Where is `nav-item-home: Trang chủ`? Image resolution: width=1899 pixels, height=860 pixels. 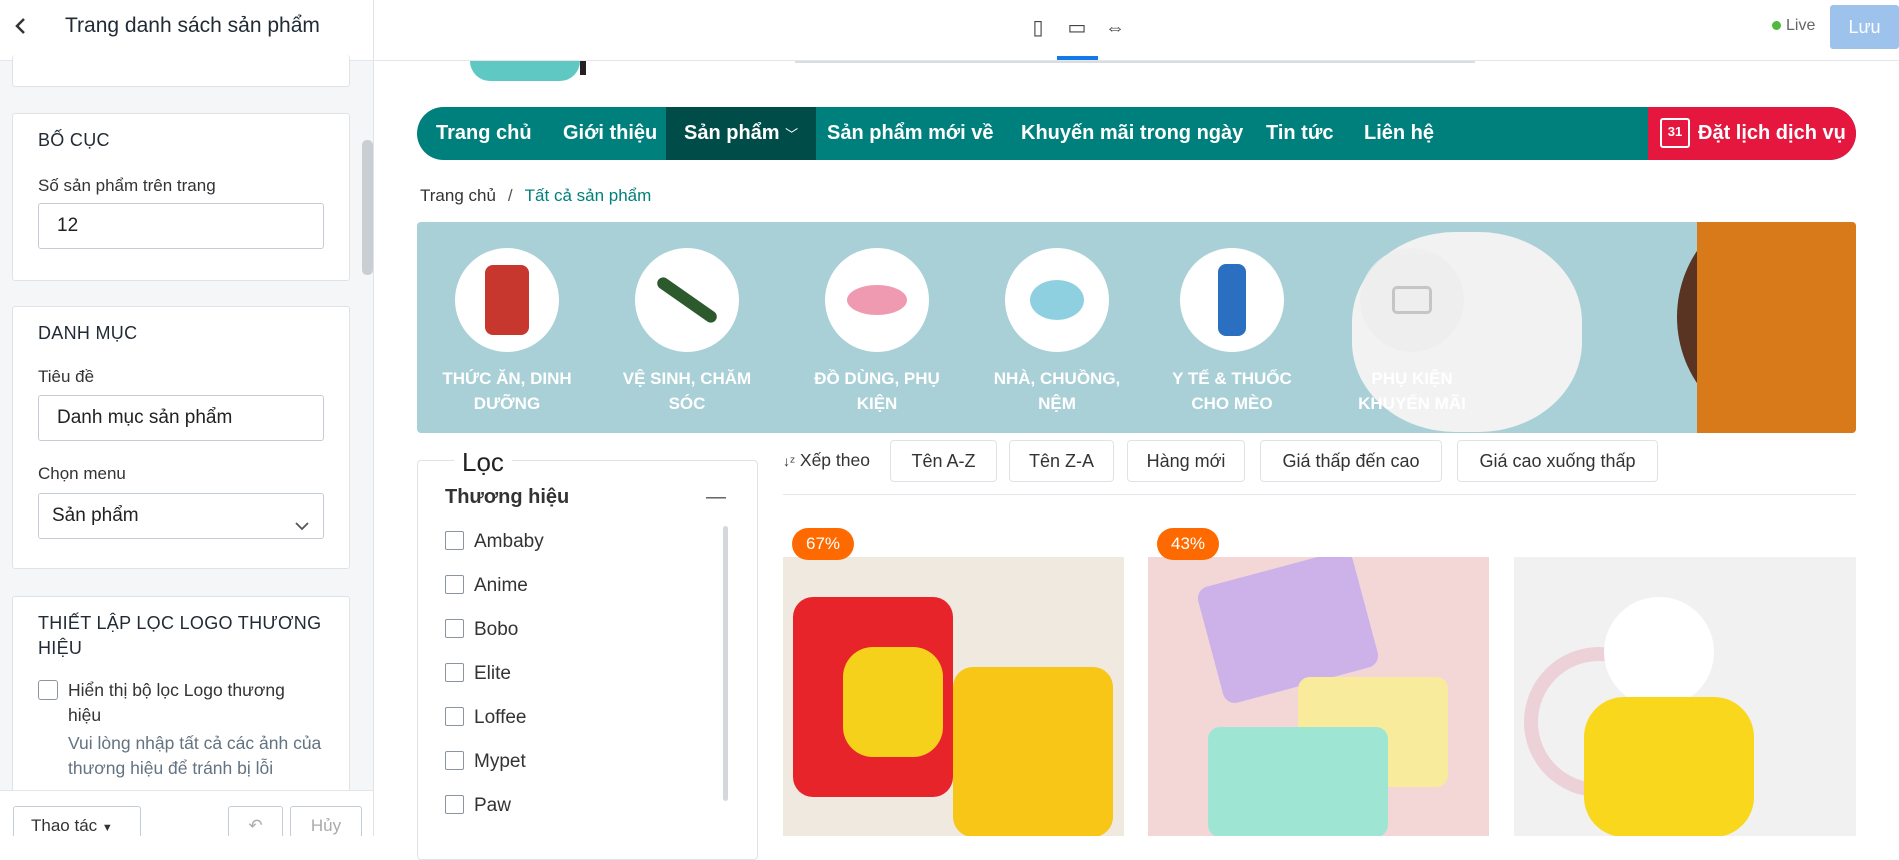
nav-item-home: Trang chủ is located at coordinates (484, 133).